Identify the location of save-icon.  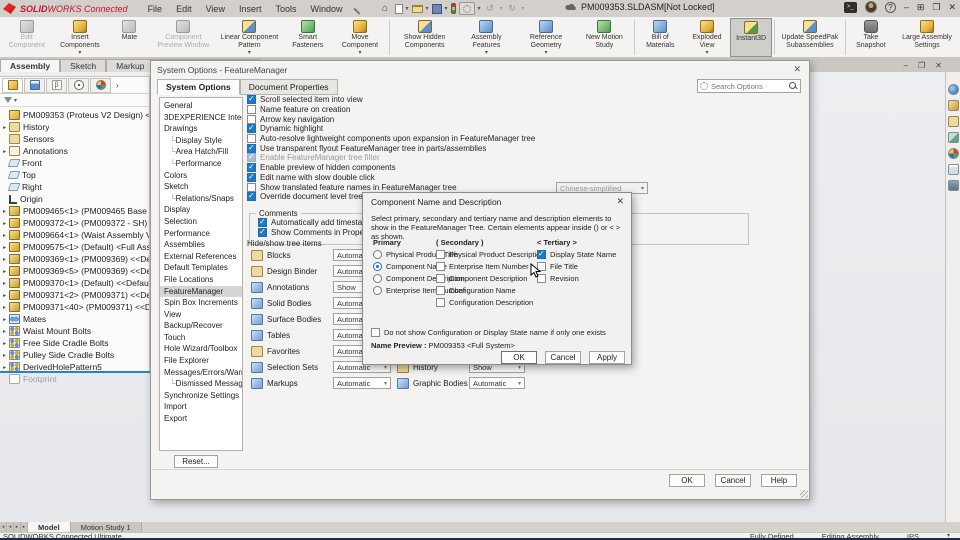
(436, 8).